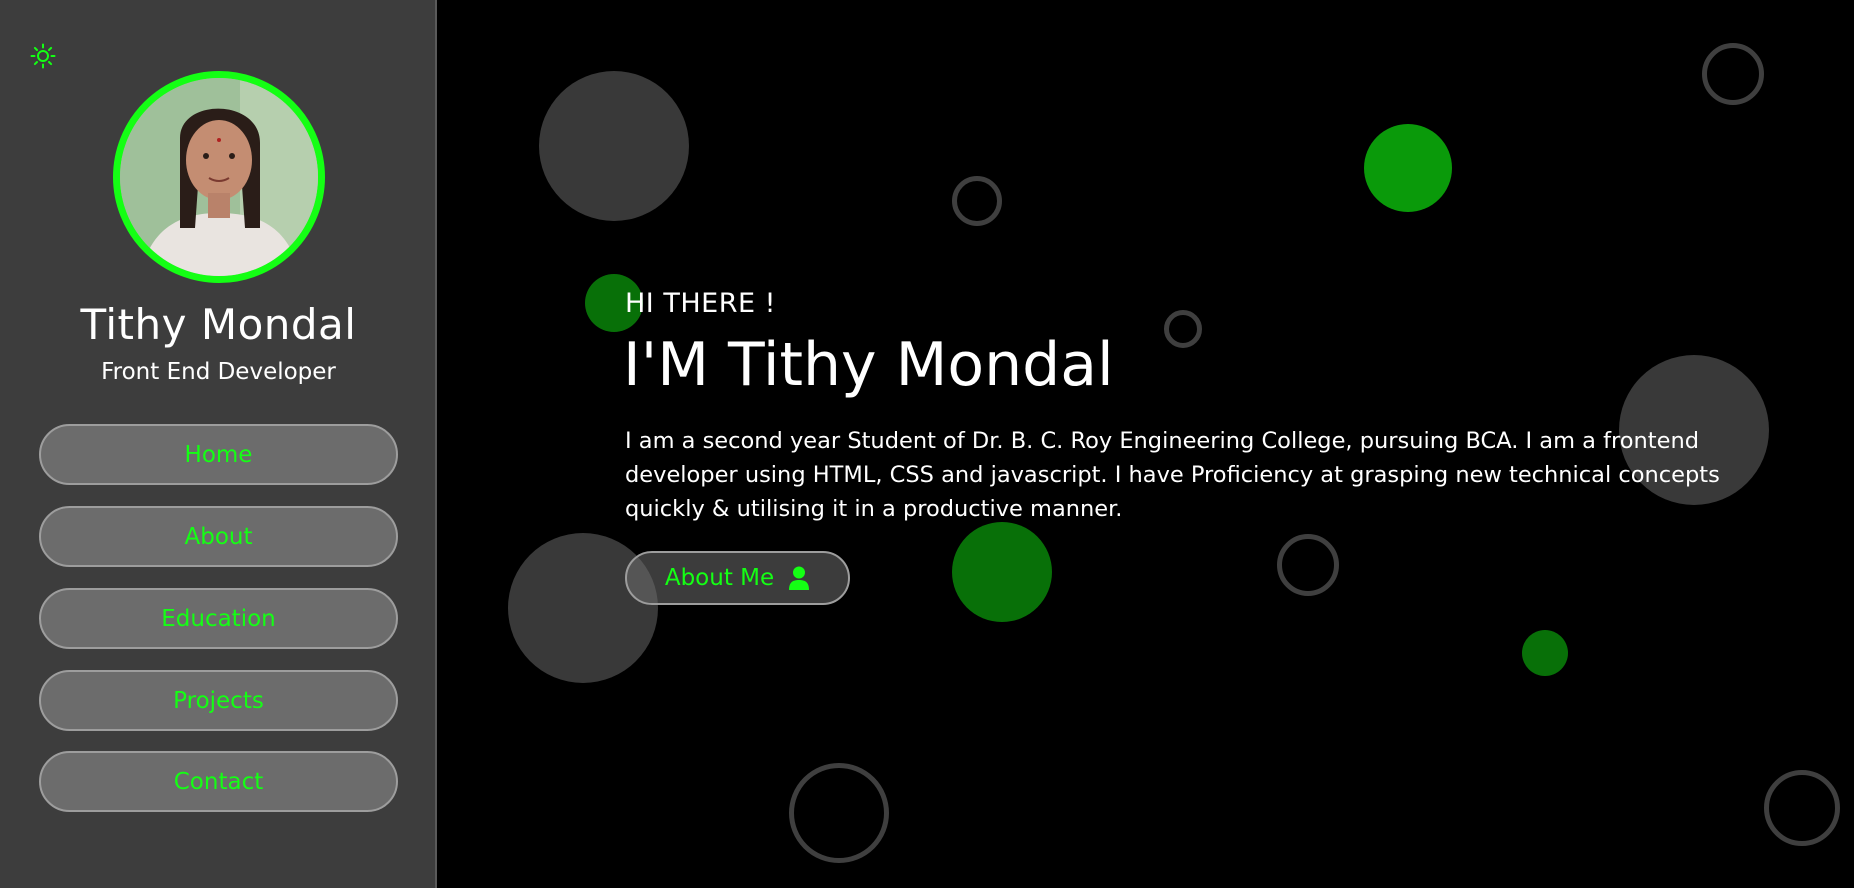  Describe the element at coordinates (218, 700) in the screenshot. I see `nav-projects-button: Projects` at that location.